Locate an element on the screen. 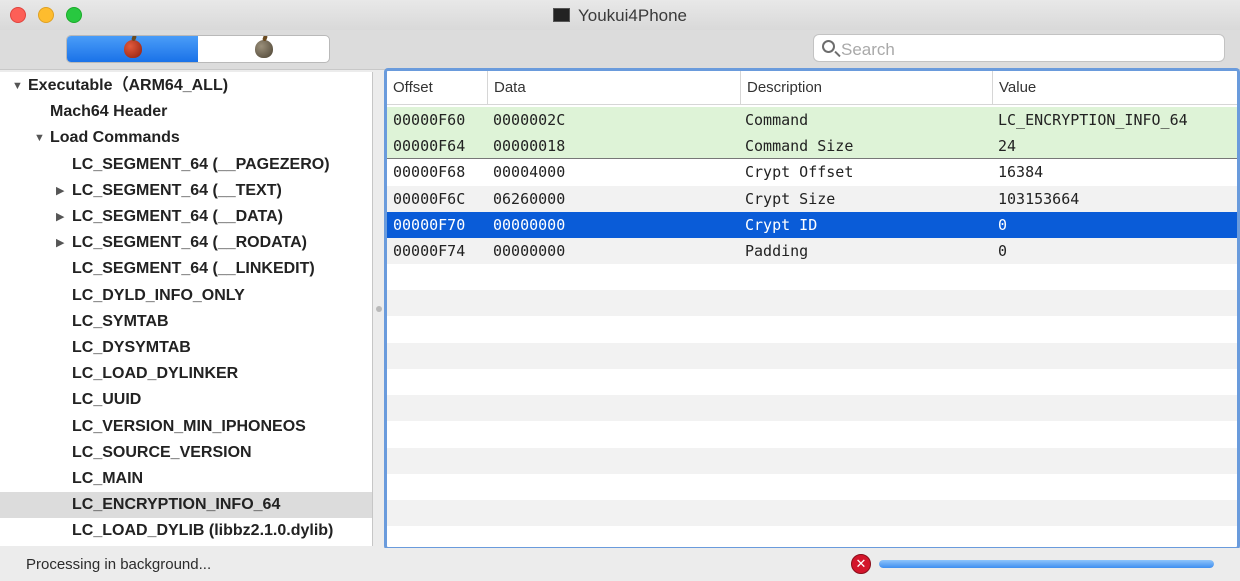  gray-apple-icon is located at coordinates (263, 49).